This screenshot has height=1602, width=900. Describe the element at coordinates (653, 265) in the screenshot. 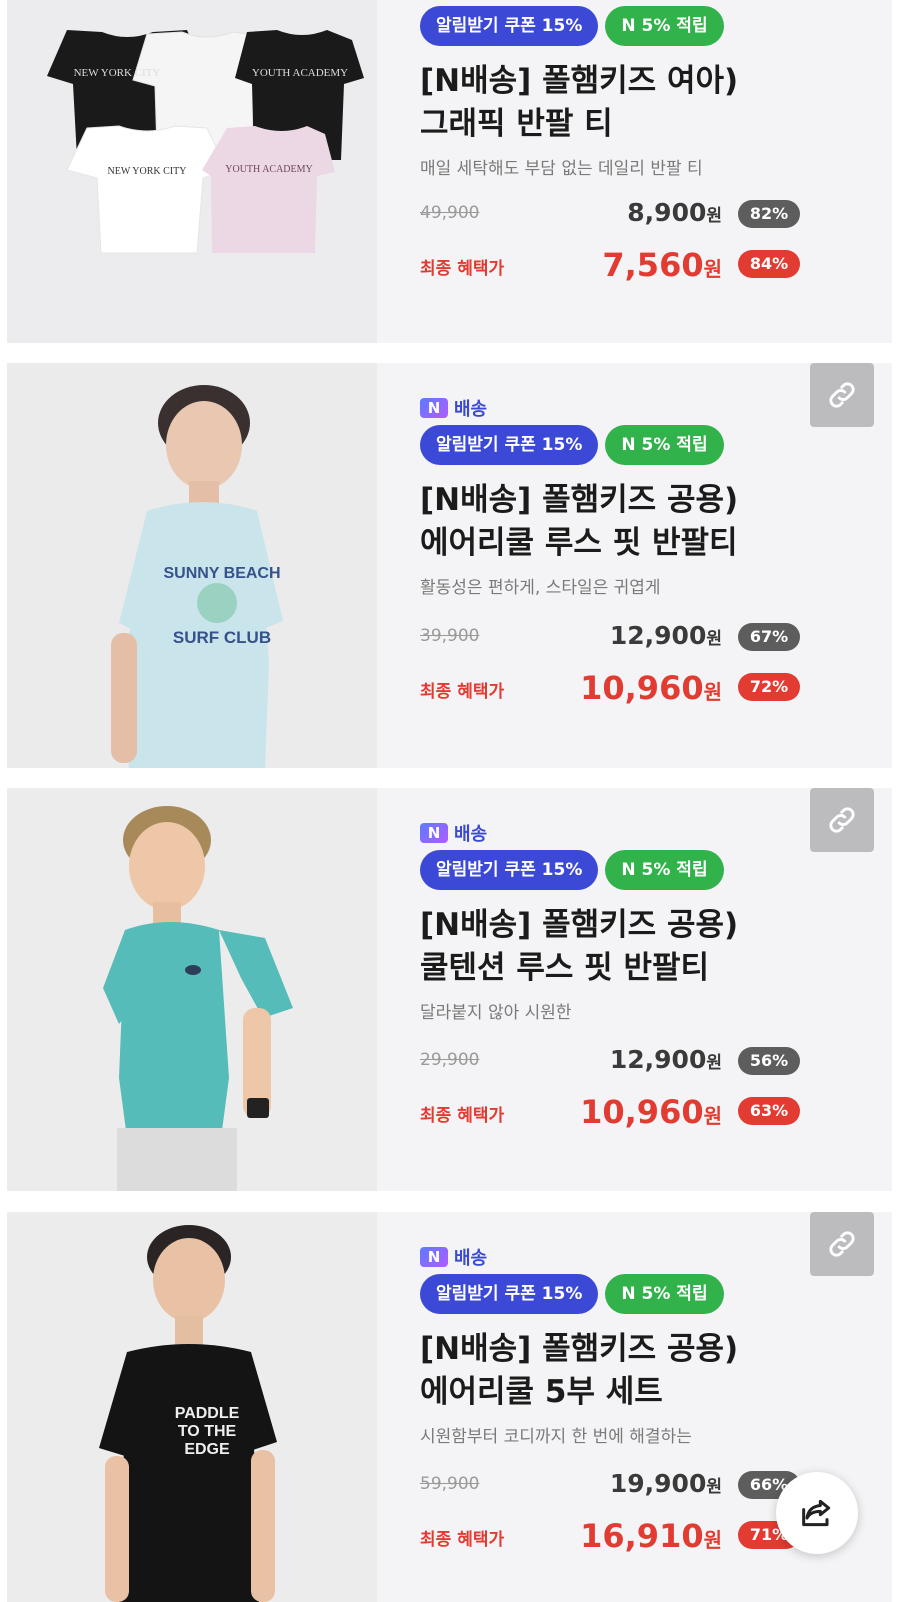

I see `final-price-value: 7,560` at that location.